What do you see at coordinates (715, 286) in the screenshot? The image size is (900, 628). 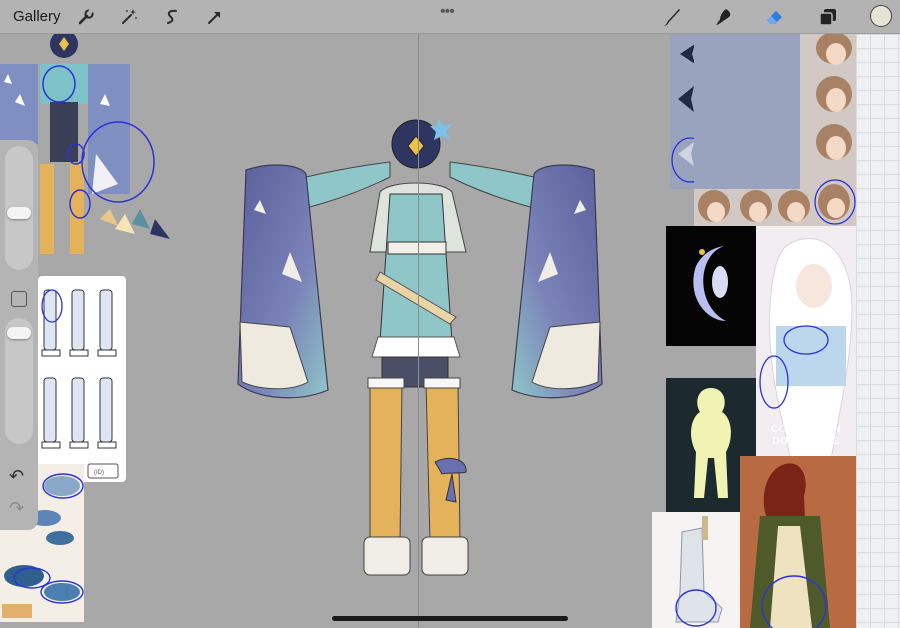 I see `reference-moon-figure` at bounding box center [715, 286].